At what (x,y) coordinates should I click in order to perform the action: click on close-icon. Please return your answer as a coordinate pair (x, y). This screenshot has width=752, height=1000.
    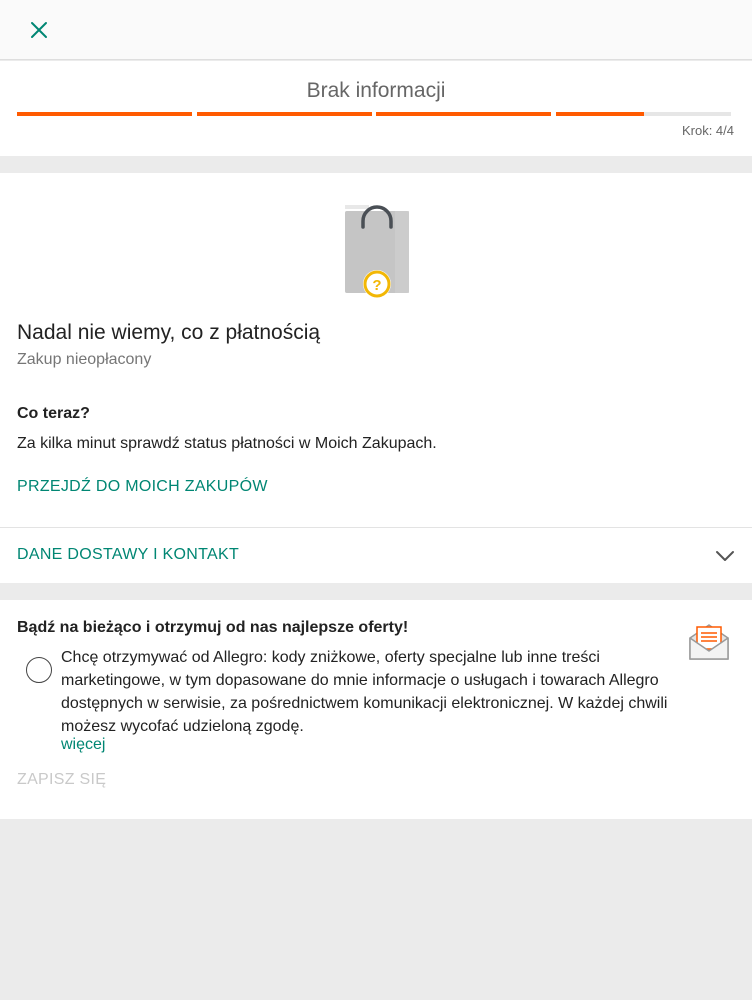
    Looking at the image, I should click on (39, 30).